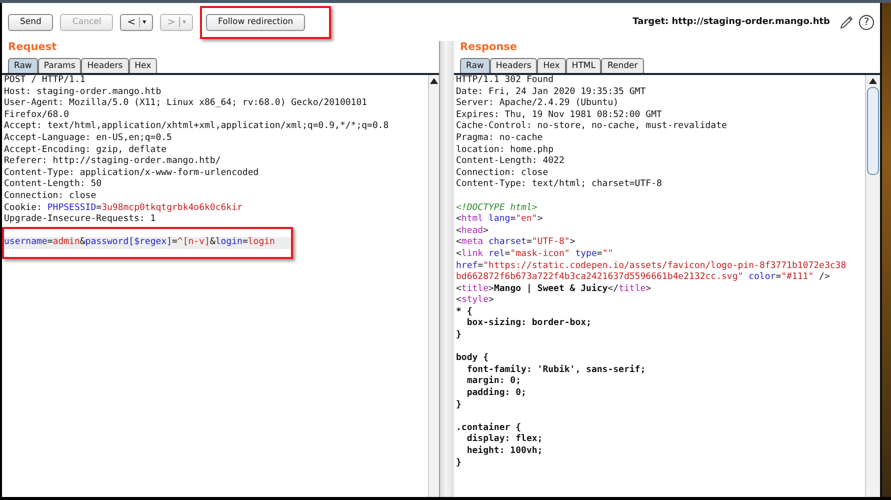 The height and width of the screenshot is (500, 891). Describe the element at coordinates (505, 452) in the screenshot. I see `code-line: height: 100vh;` at that location.